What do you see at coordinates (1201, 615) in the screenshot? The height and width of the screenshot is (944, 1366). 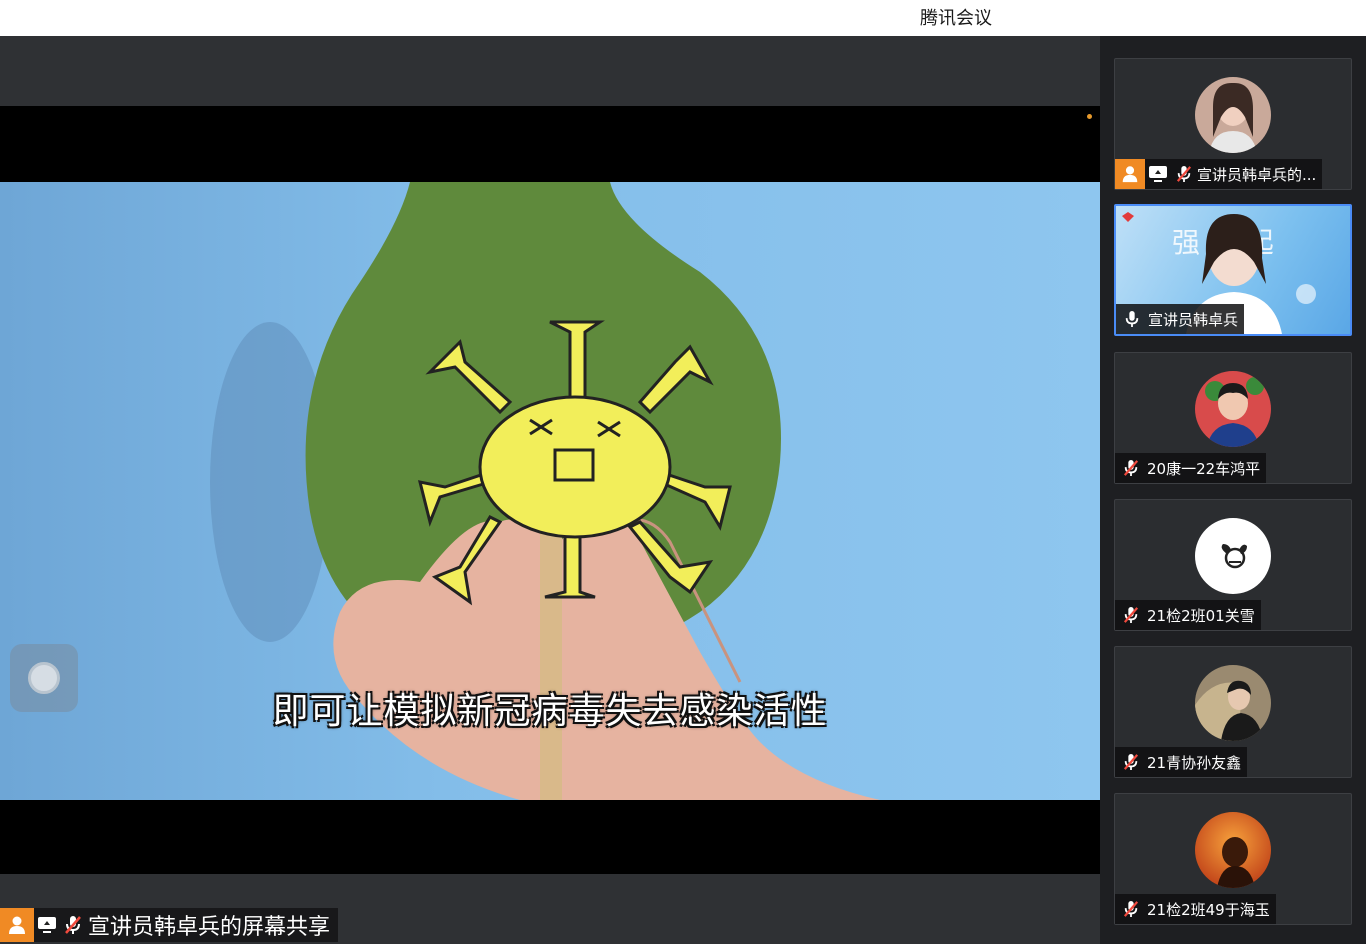 I see `participant-name: 21检2班01关雪` at bounding box center [1201, 615].